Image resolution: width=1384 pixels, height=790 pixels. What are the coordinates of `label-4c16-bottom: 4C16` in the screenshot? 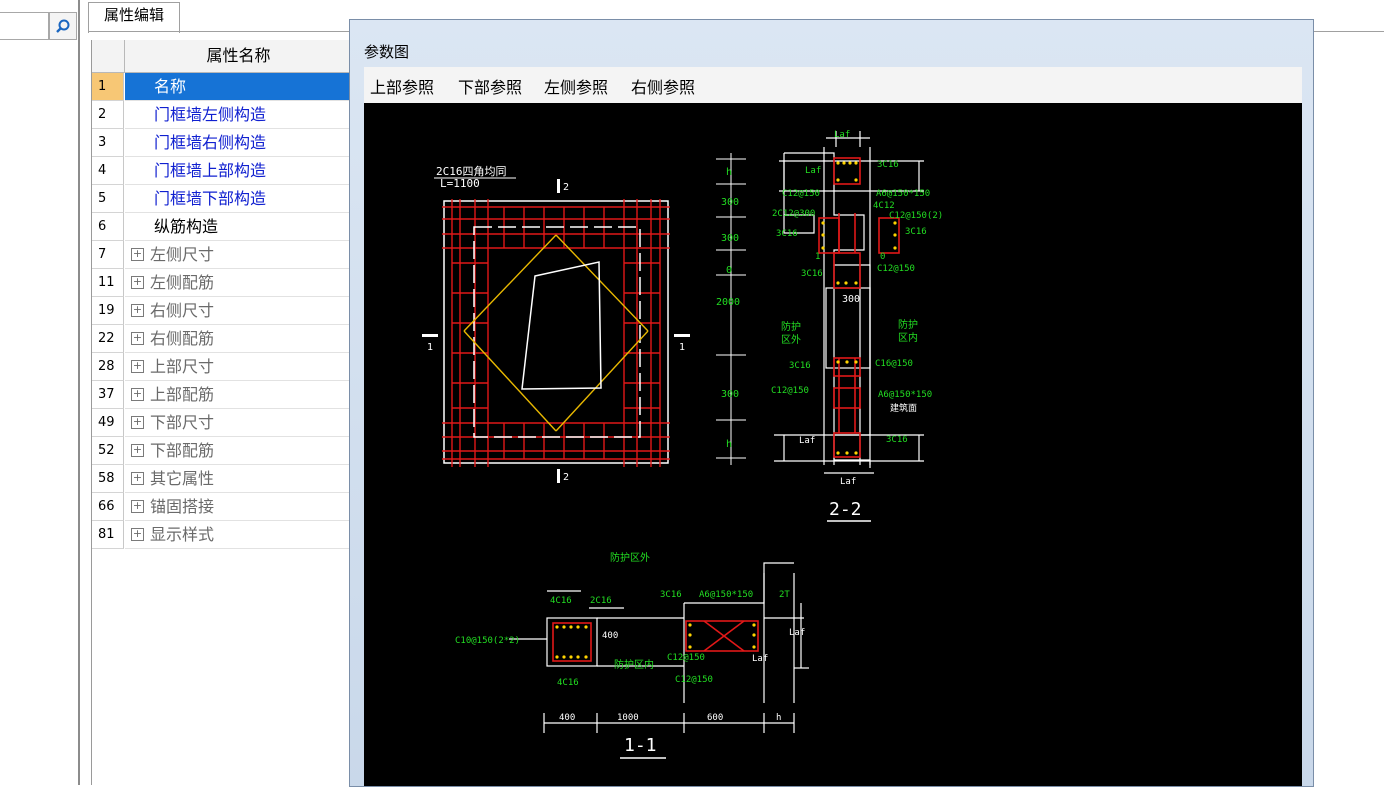 It's located at (568, 683).